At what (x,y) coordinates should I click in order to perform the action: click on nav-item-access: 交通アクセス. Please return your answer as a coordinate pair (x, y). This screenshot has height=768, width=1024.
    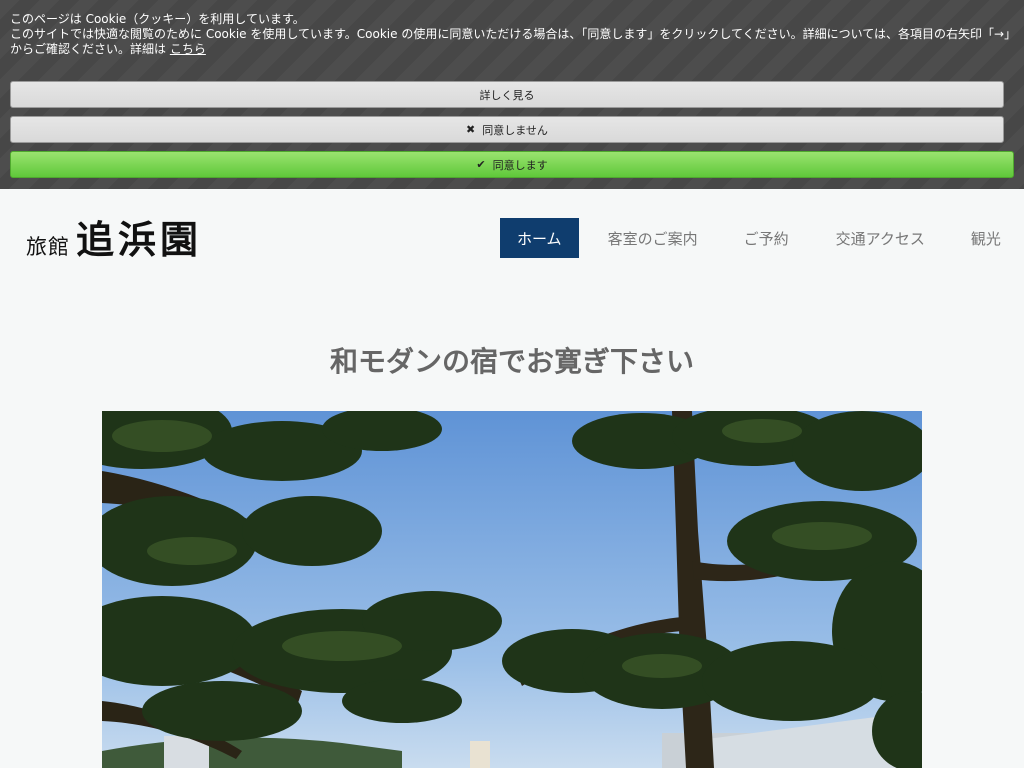
    Looking at the image, I should click on (880, 238).